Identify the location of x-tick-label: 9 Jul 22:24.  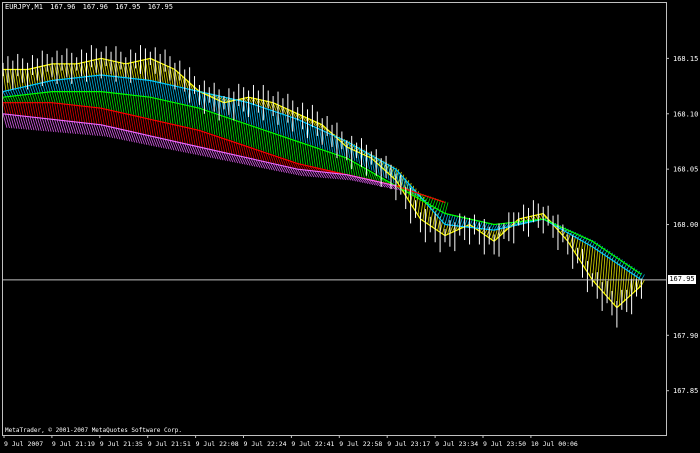
(265, 444).